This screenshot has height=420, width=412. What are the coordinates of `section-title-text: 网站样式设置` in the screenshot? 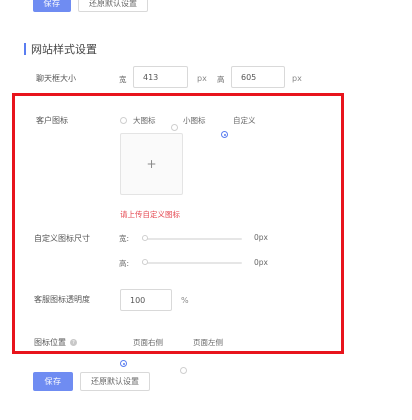 It's located at (64, 49).